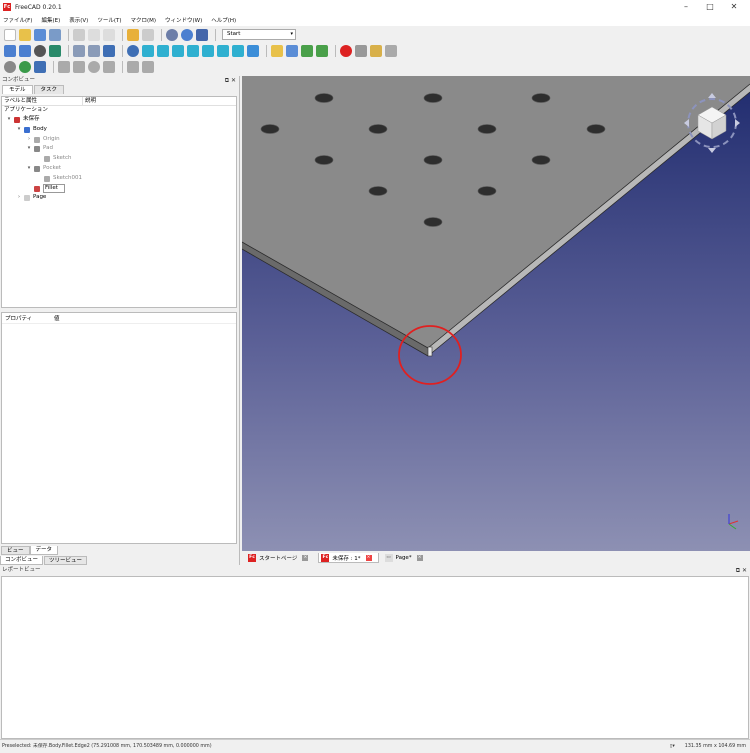 The width and height of the screenshot is (750, 753). I want to click on property-column-name: プロパティ, so click(27, 319).